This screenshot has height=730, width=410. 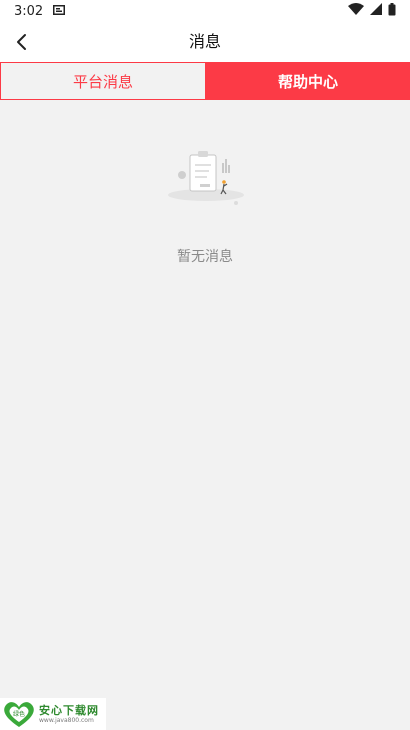 I want to click on tab-help-center: 帮助中心, so click(x=308, y=81).